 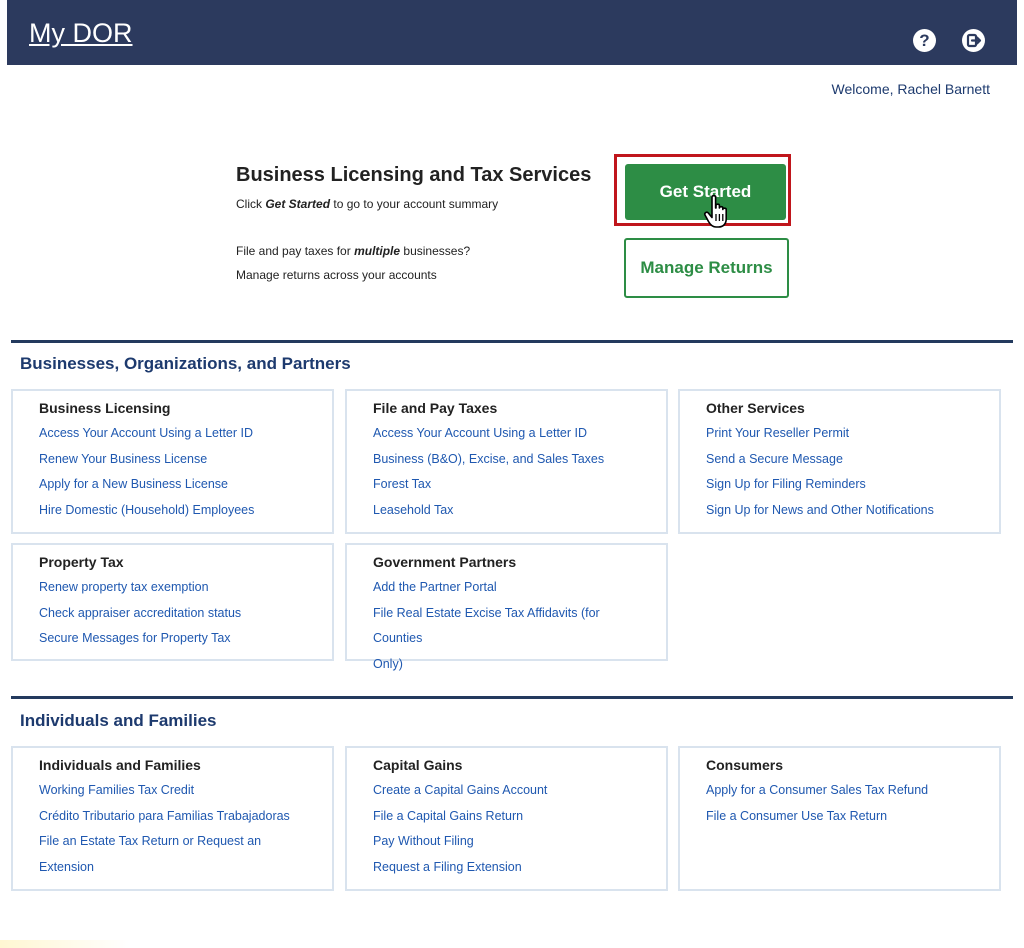 What do you see at coordinates (298, 204) in the screenshot?
I see `hero-emphasis: Get Started` at bounding box center [298, 204].